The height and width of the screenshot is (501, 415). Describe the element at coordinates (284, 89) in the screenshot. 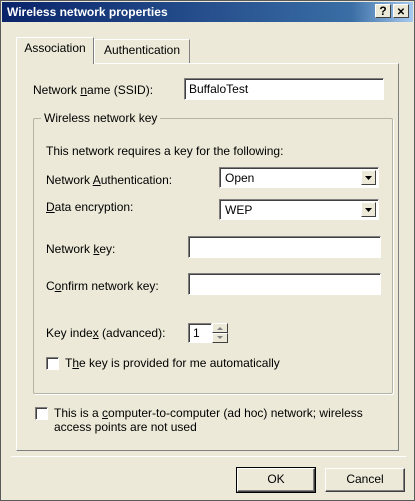

I see `network-name-input: BuffaloTest` at that location.